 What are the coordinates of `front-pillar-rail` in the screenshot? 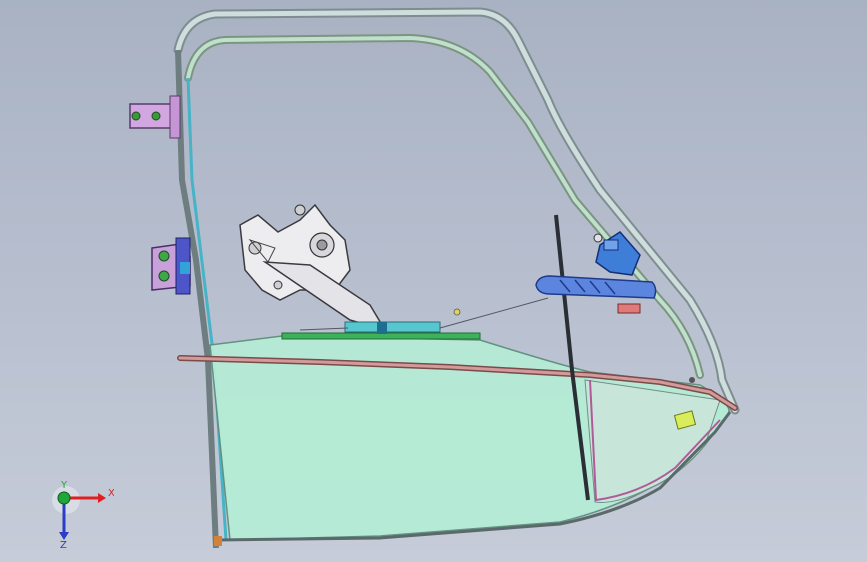 It's located at (197, 299).